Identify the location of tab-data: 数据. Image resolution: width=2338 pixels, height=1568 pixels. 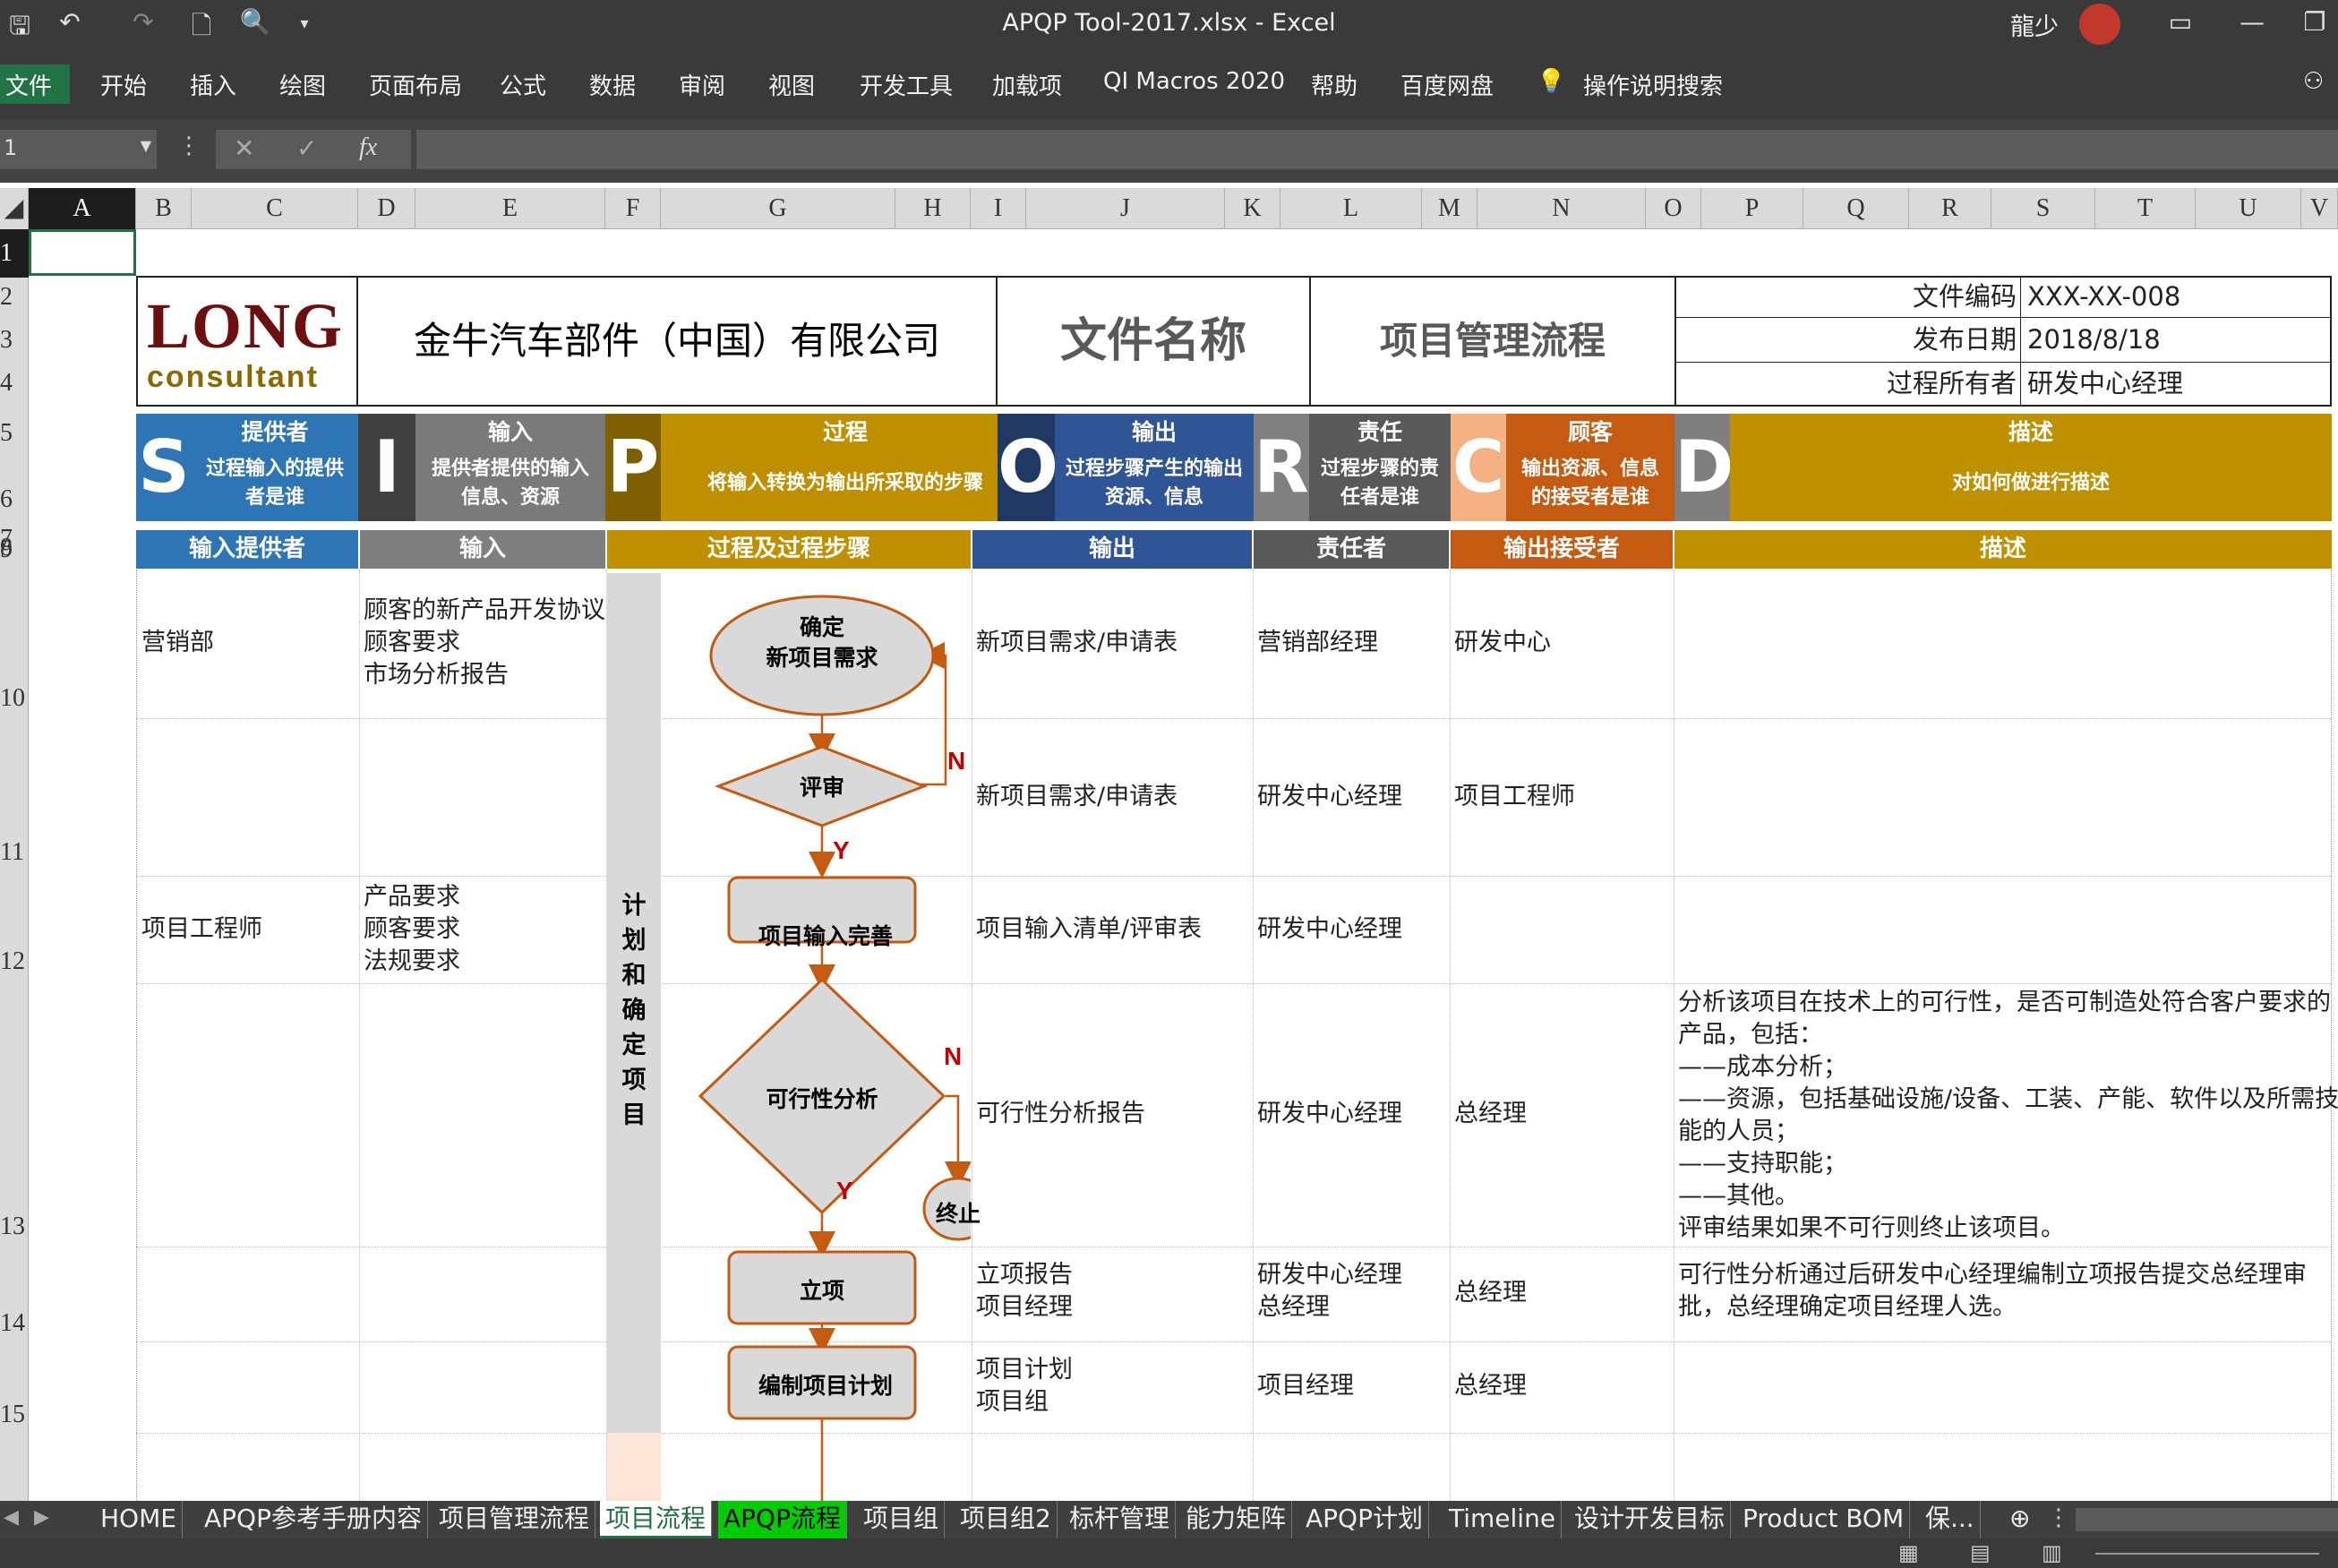
(612, 85).